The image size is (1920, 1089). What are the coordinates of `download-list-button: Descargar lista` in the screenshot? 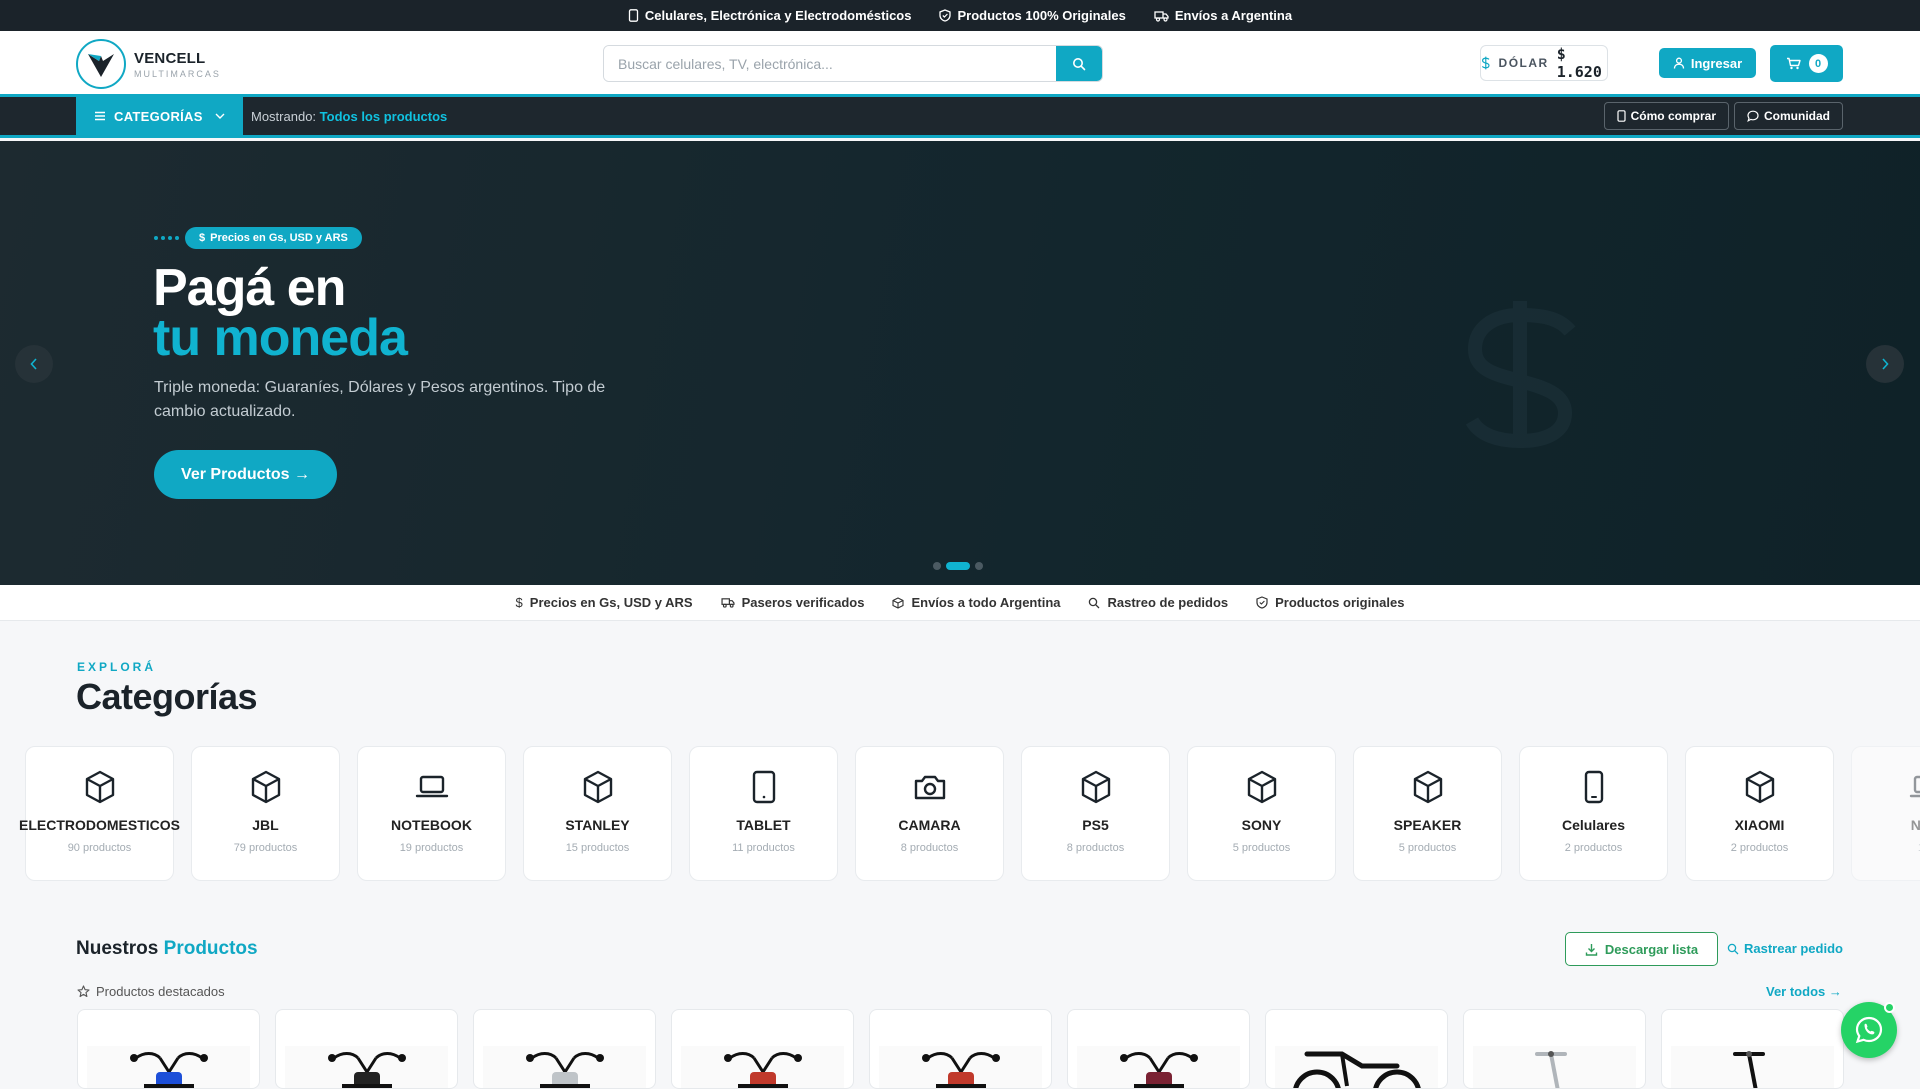 It's located at (1641, 949).